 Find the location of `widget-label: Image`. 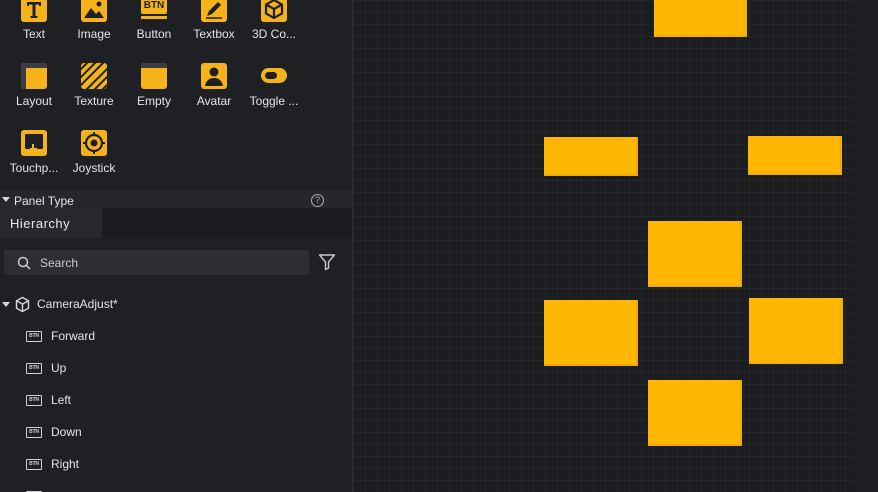

widget-label: Image is located at coordinates (94, 34).